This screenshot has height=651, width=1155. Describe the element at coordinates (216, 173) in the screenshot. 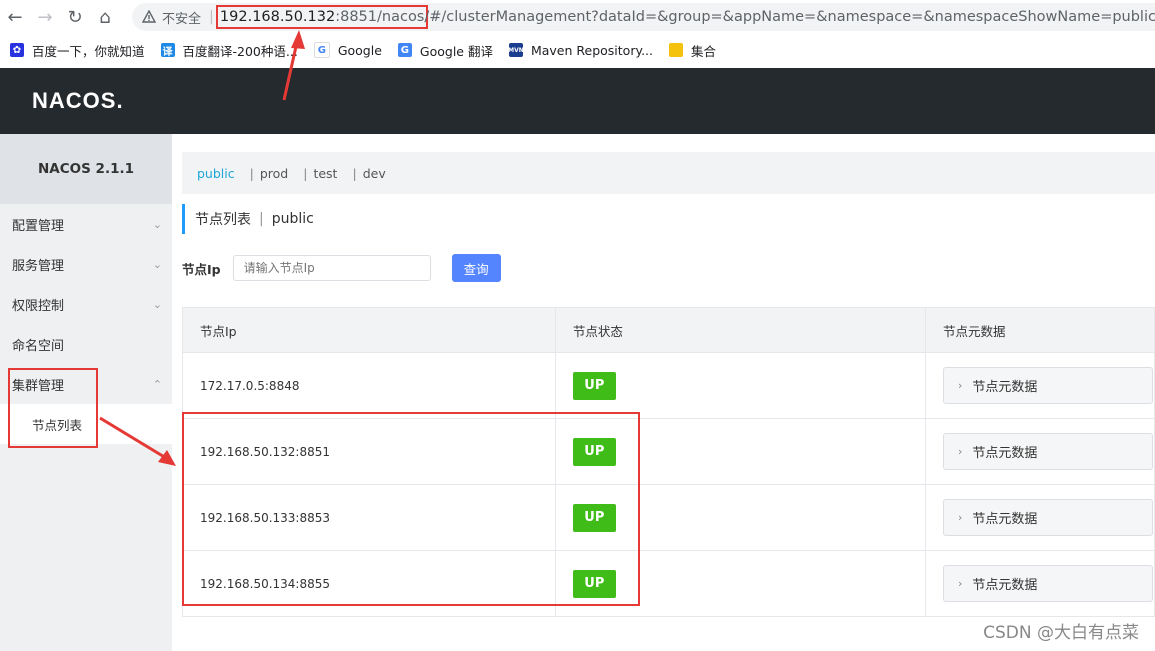

I see `tab-namespace-public: public` at that location.